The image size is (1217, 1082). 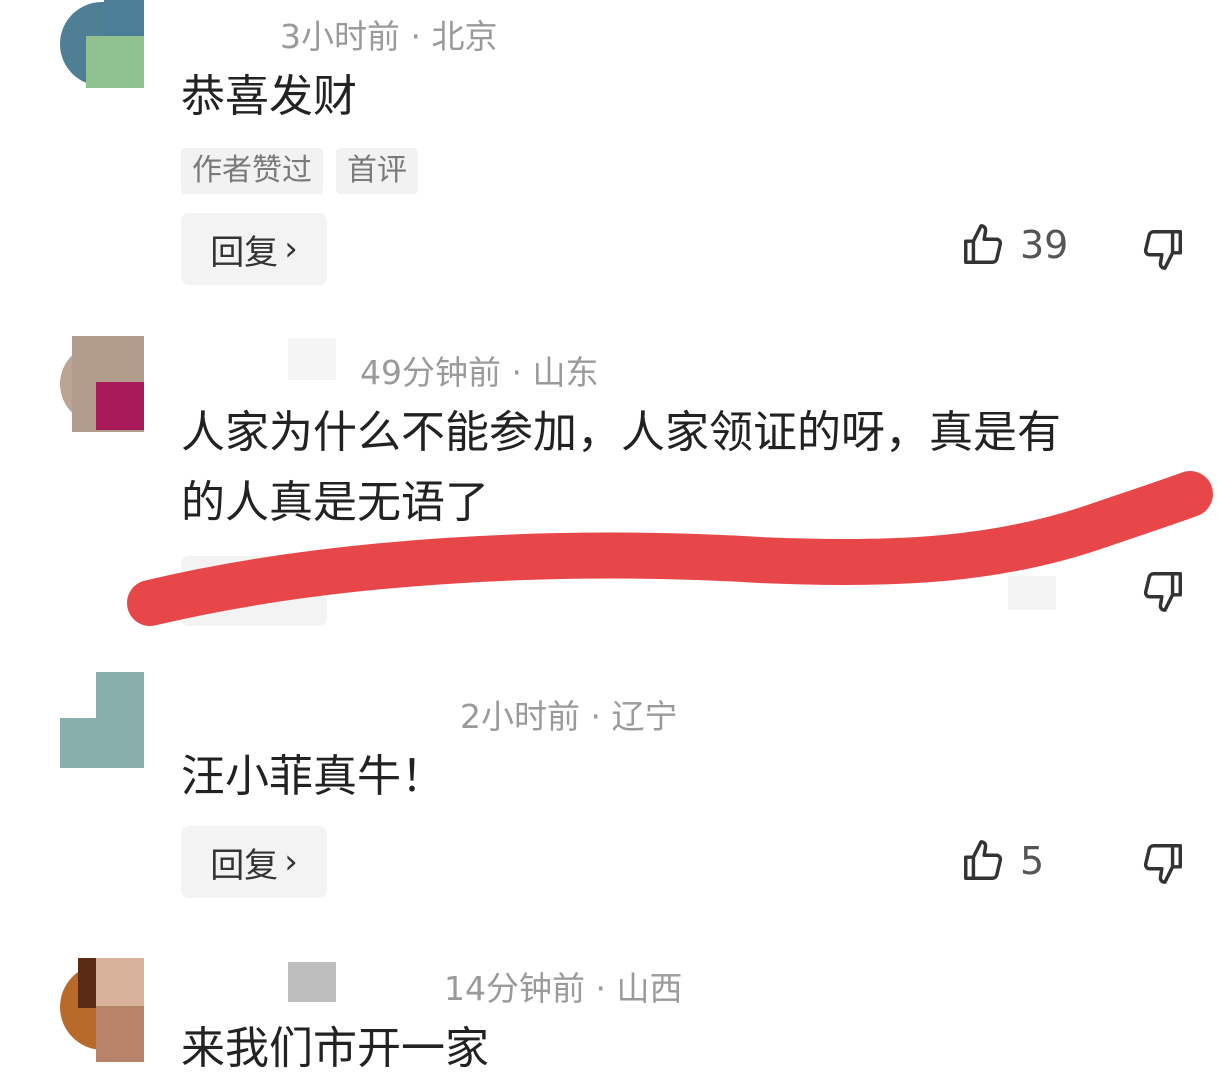 I want to click on first-comment-badge: 首评, so click(x=377, y=171).